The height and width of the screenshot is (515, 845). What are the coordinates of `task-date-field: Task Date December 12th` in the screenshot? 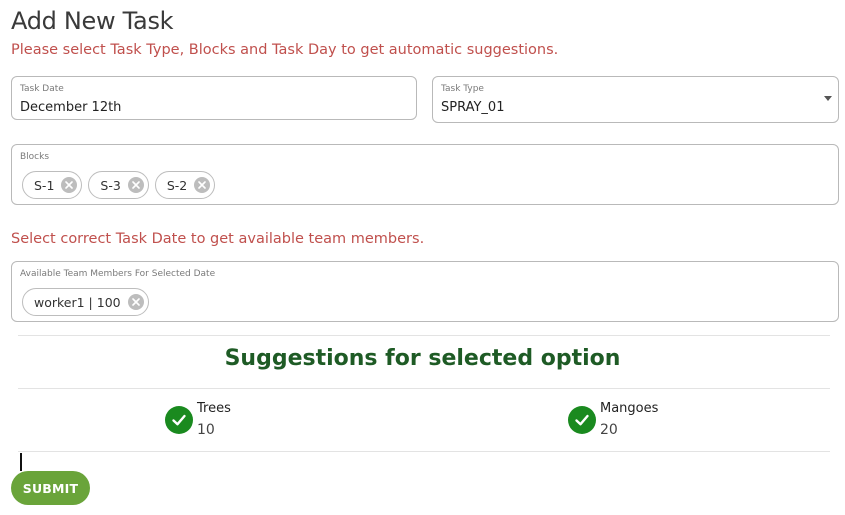 It's located at (214, 98).